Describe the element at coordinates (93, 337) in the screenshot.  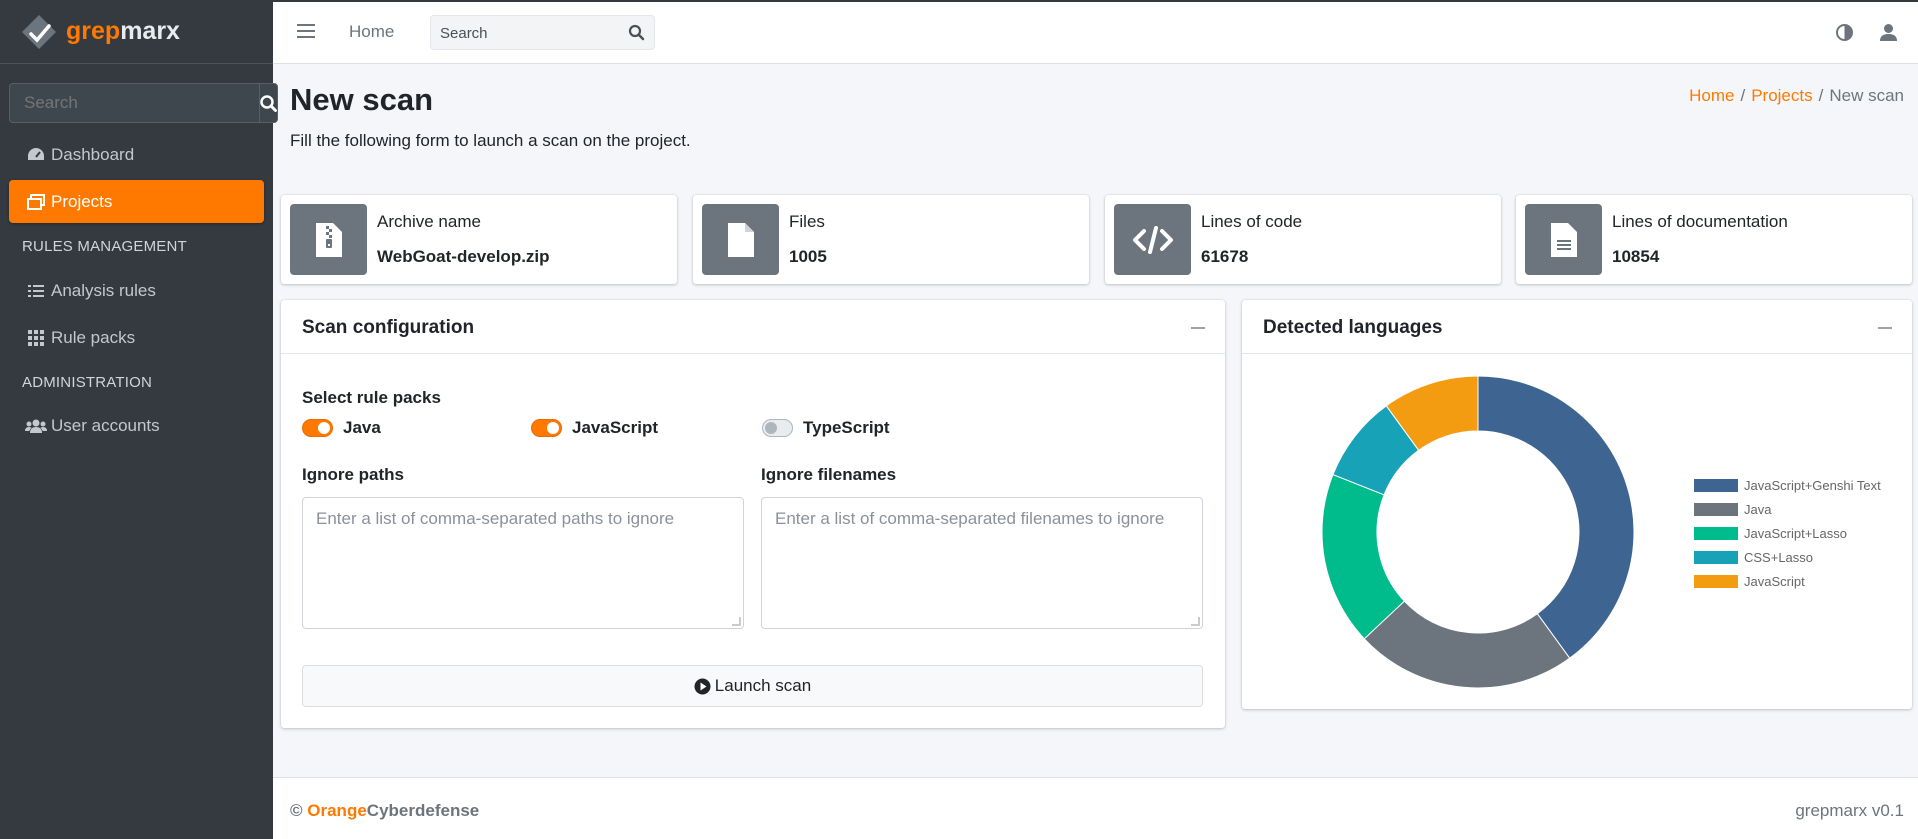
I see `sidebar-item-label: Rule packs` at that location.